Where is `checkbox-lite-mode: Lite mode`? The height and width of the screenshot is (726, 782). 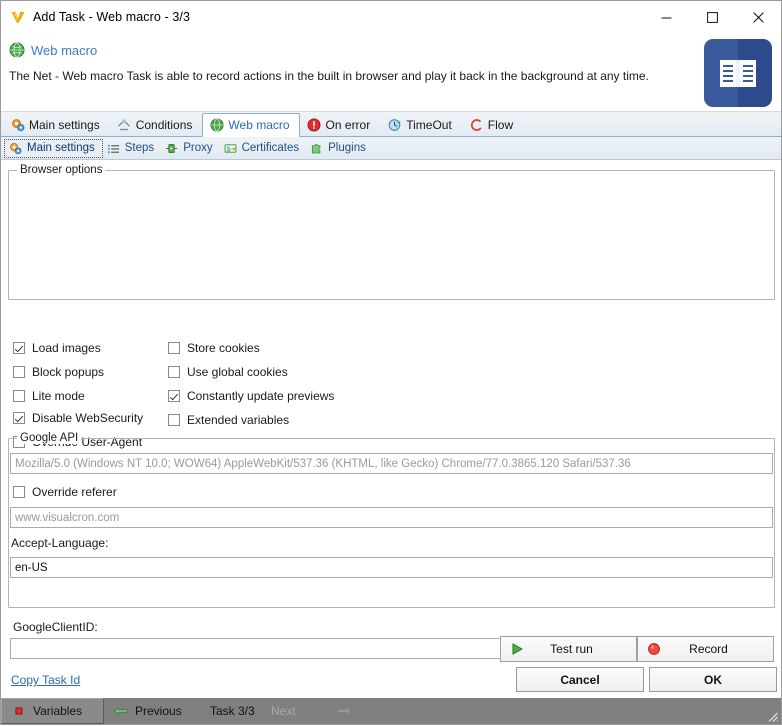 checkbox-lite-mode: Lite mode is located at coordinates (49, 396).